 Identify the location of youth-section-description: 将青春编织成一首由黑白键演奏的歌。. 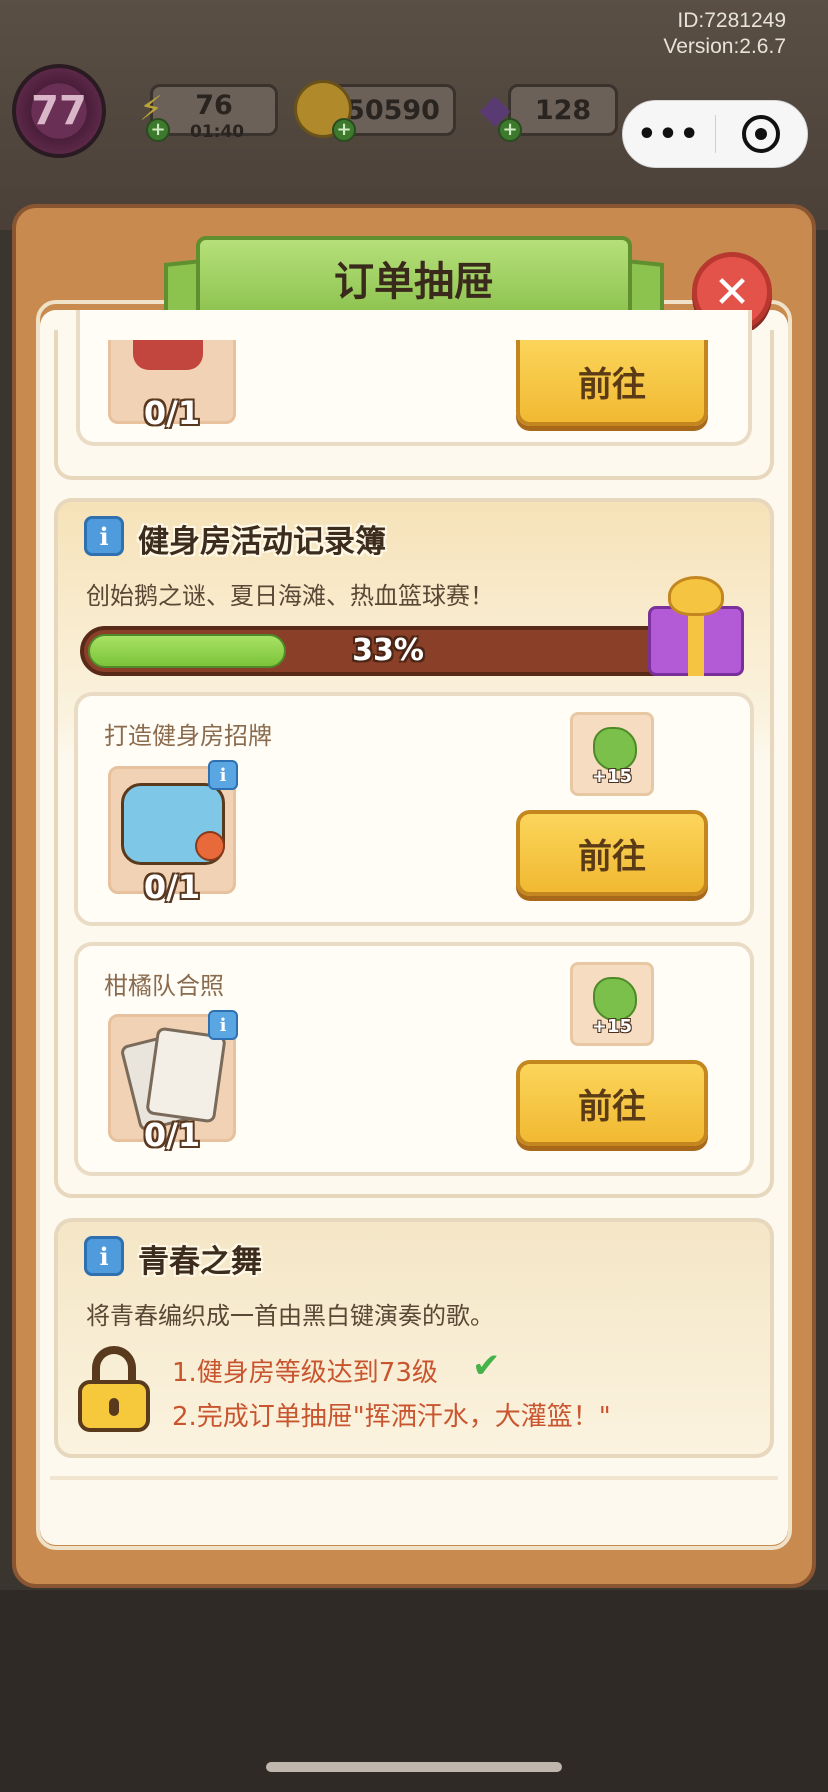
(290, 1316).